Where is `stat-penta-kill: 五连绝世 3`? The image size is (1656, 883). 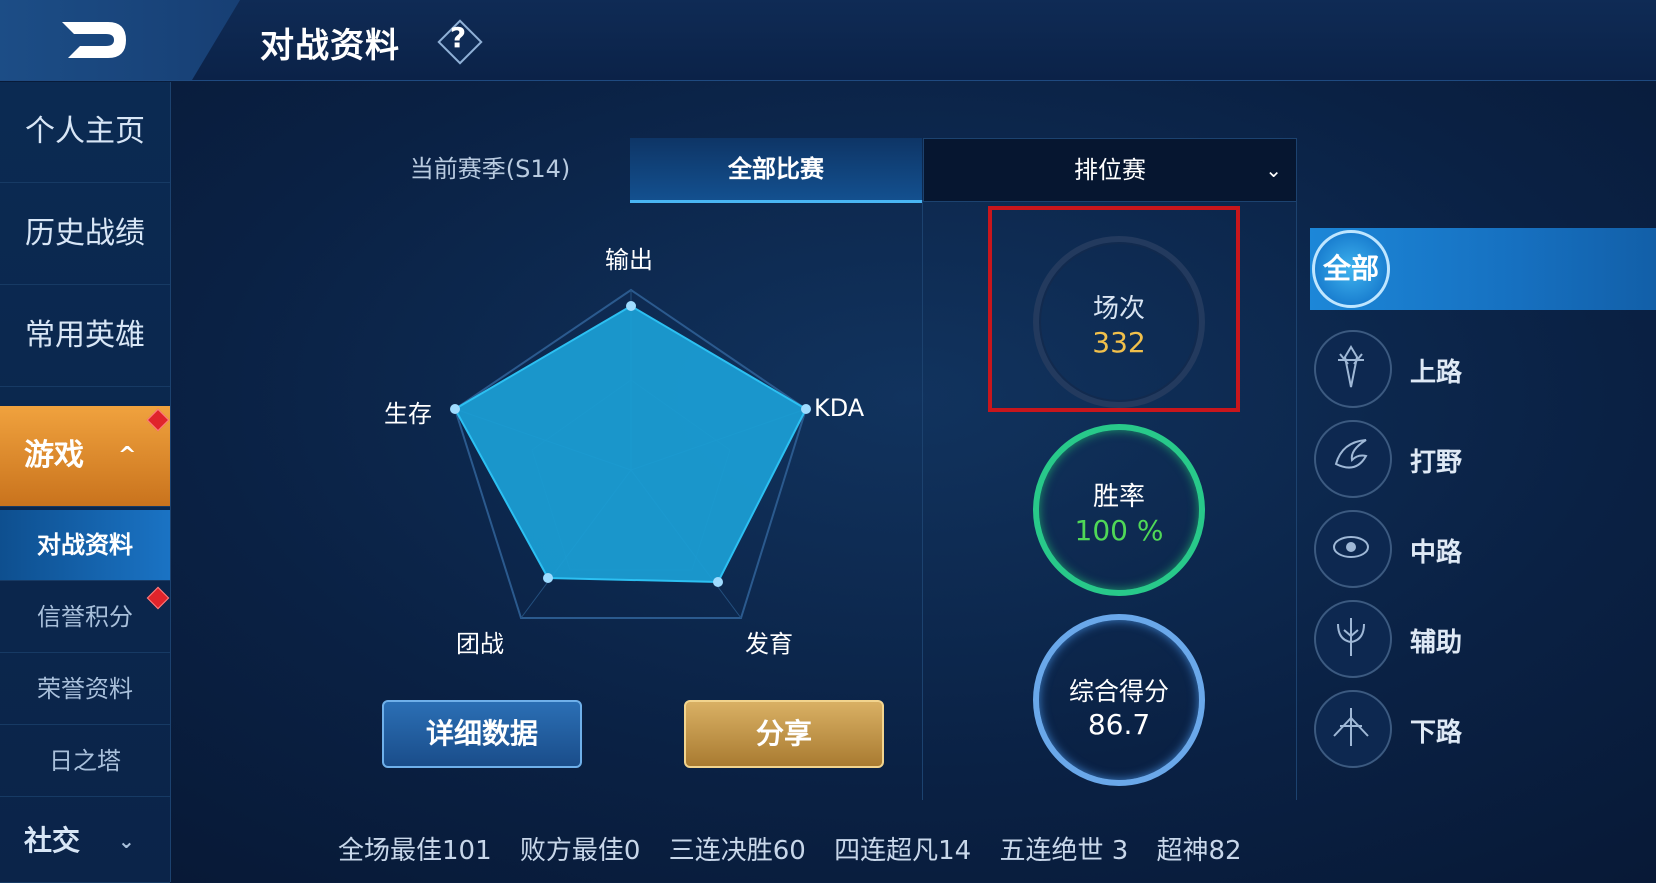
stat-penta-kill: 五连绝世 3 is located at coordinates (1064, 851).